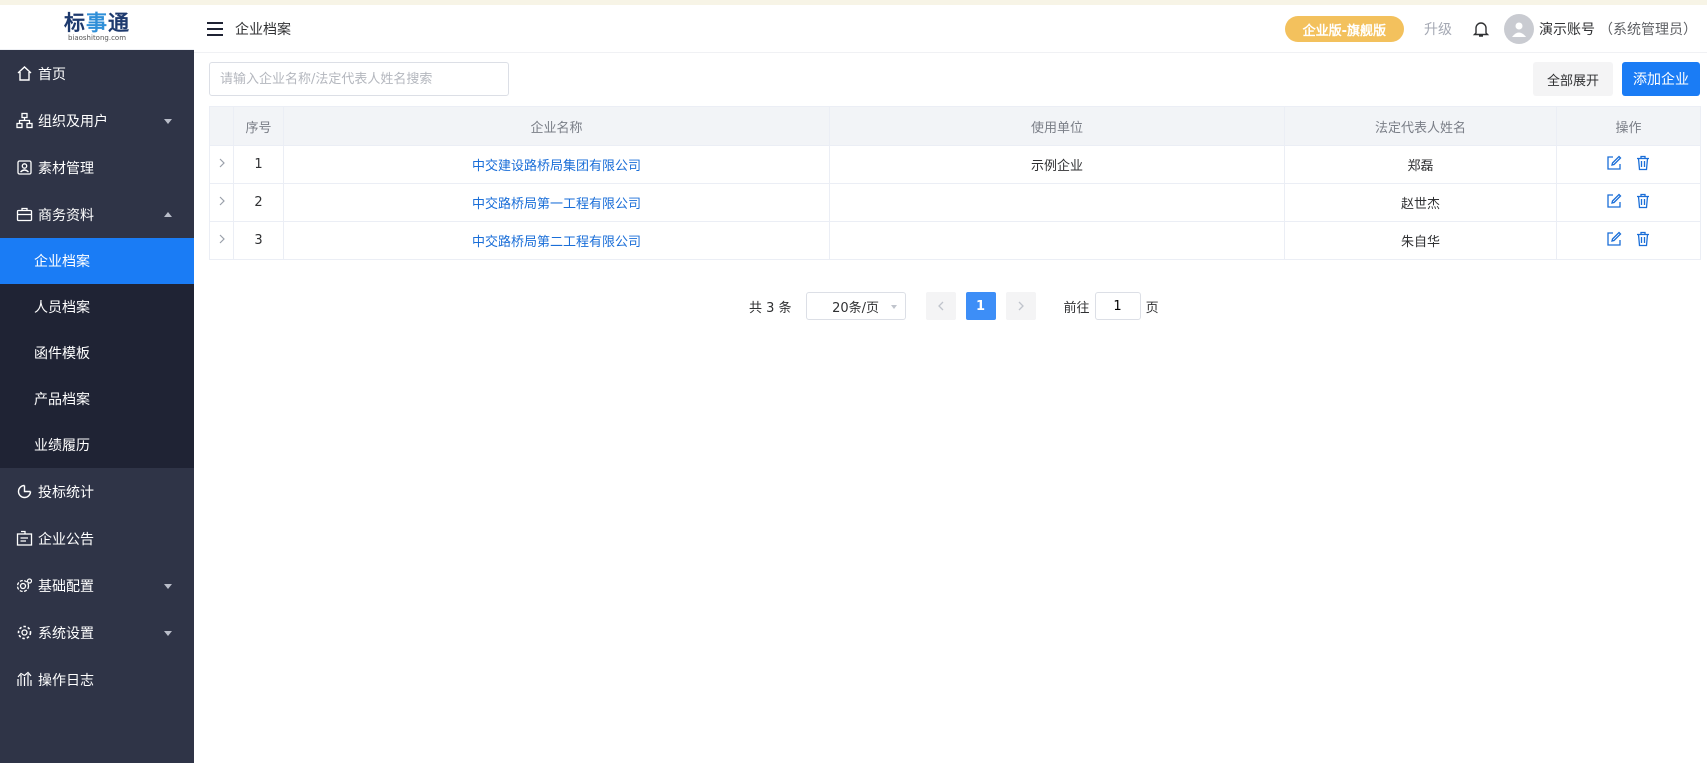 This screenshot has height=763, width=1707. What do you see at coordinates (1420, 164) in the screenshot?
I see `legal-representative: 郑磊` at bounding box center [1420, 164].